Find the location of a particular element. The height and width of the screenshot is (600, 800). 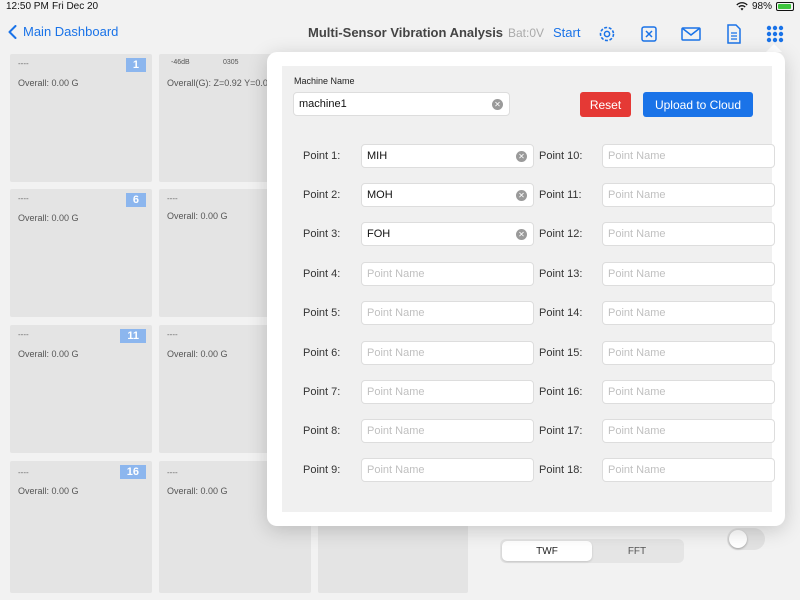

point-14-field is located at coordinates (688, 313).